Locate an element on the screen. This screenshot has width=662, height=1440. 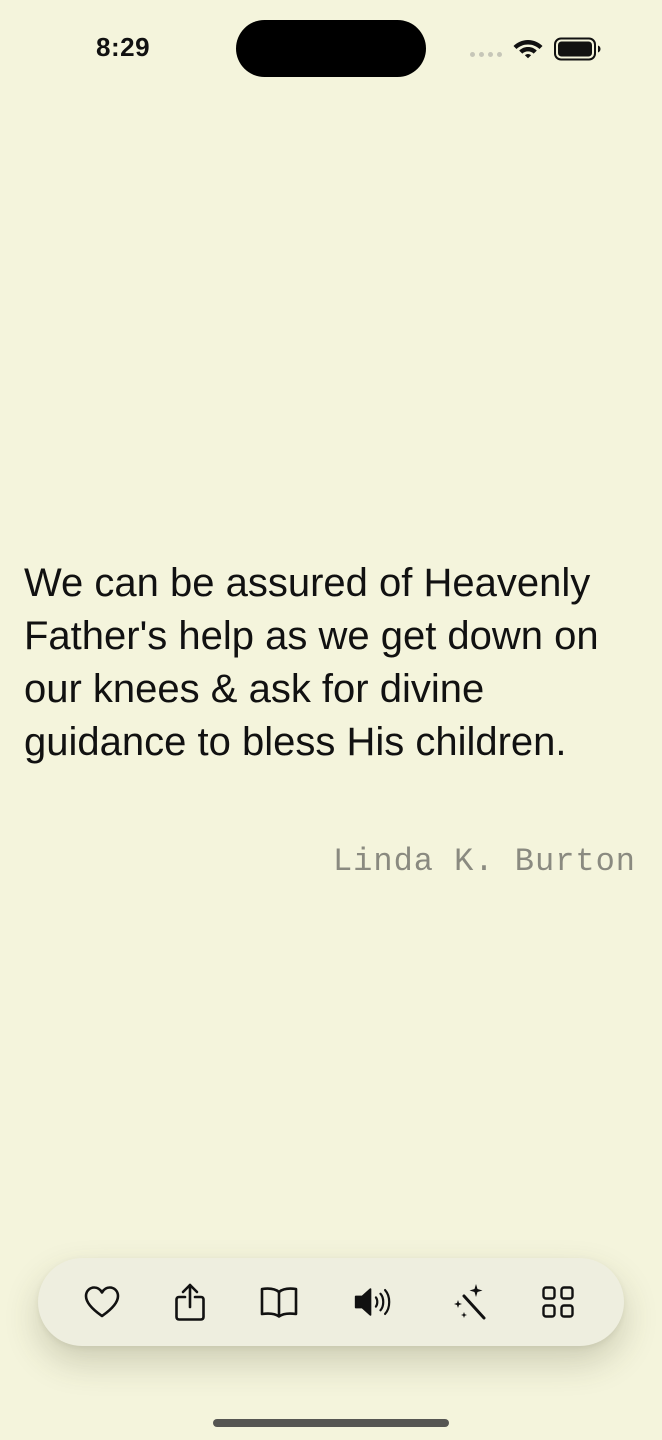
status-bar: 8:29 is located at coordinates (331, 50).